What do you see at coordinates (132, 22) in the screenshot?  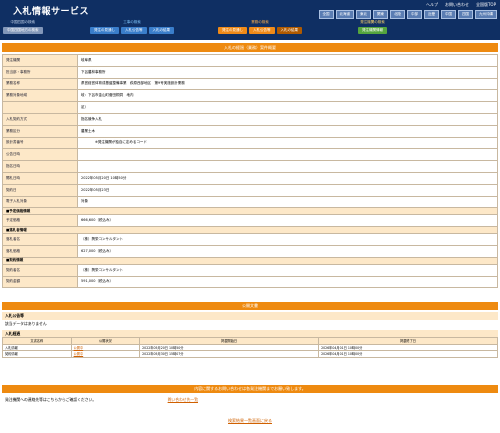 I see `nav-group-label: 工事の検索` at bounding box center [132, 22].